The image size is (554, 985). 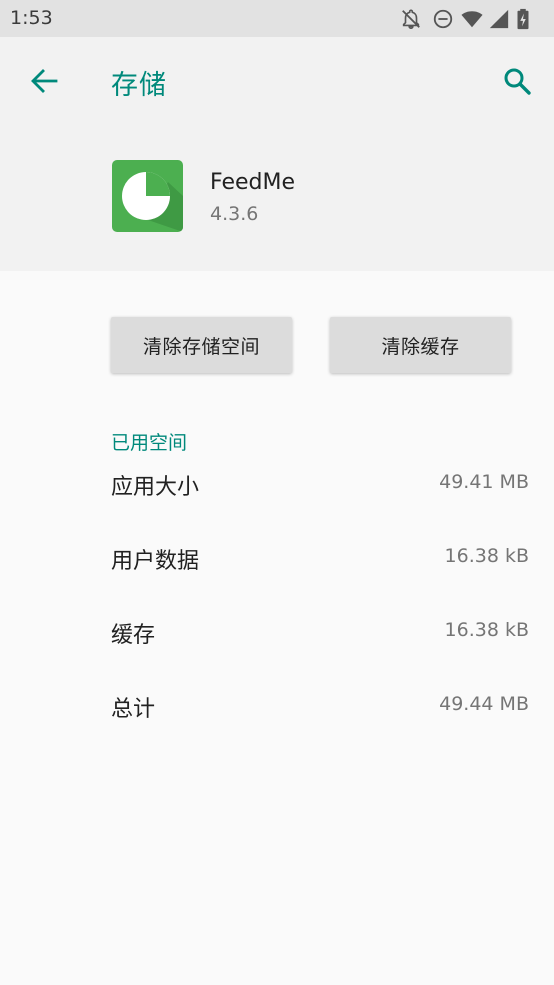 I want to click on battery-charging-icon, so click(x=523, y=19).